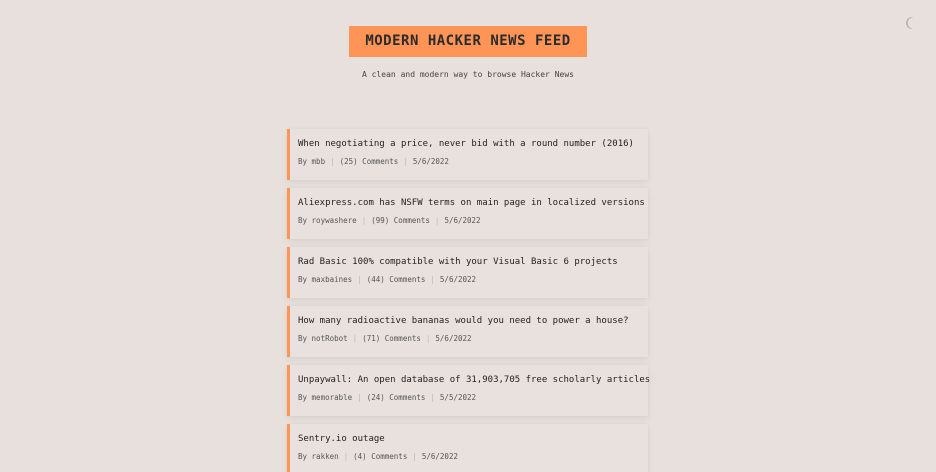  Describe the element at coordinates (323, 338) in the screenshot. I see `story-author: By notRobot` at that location.